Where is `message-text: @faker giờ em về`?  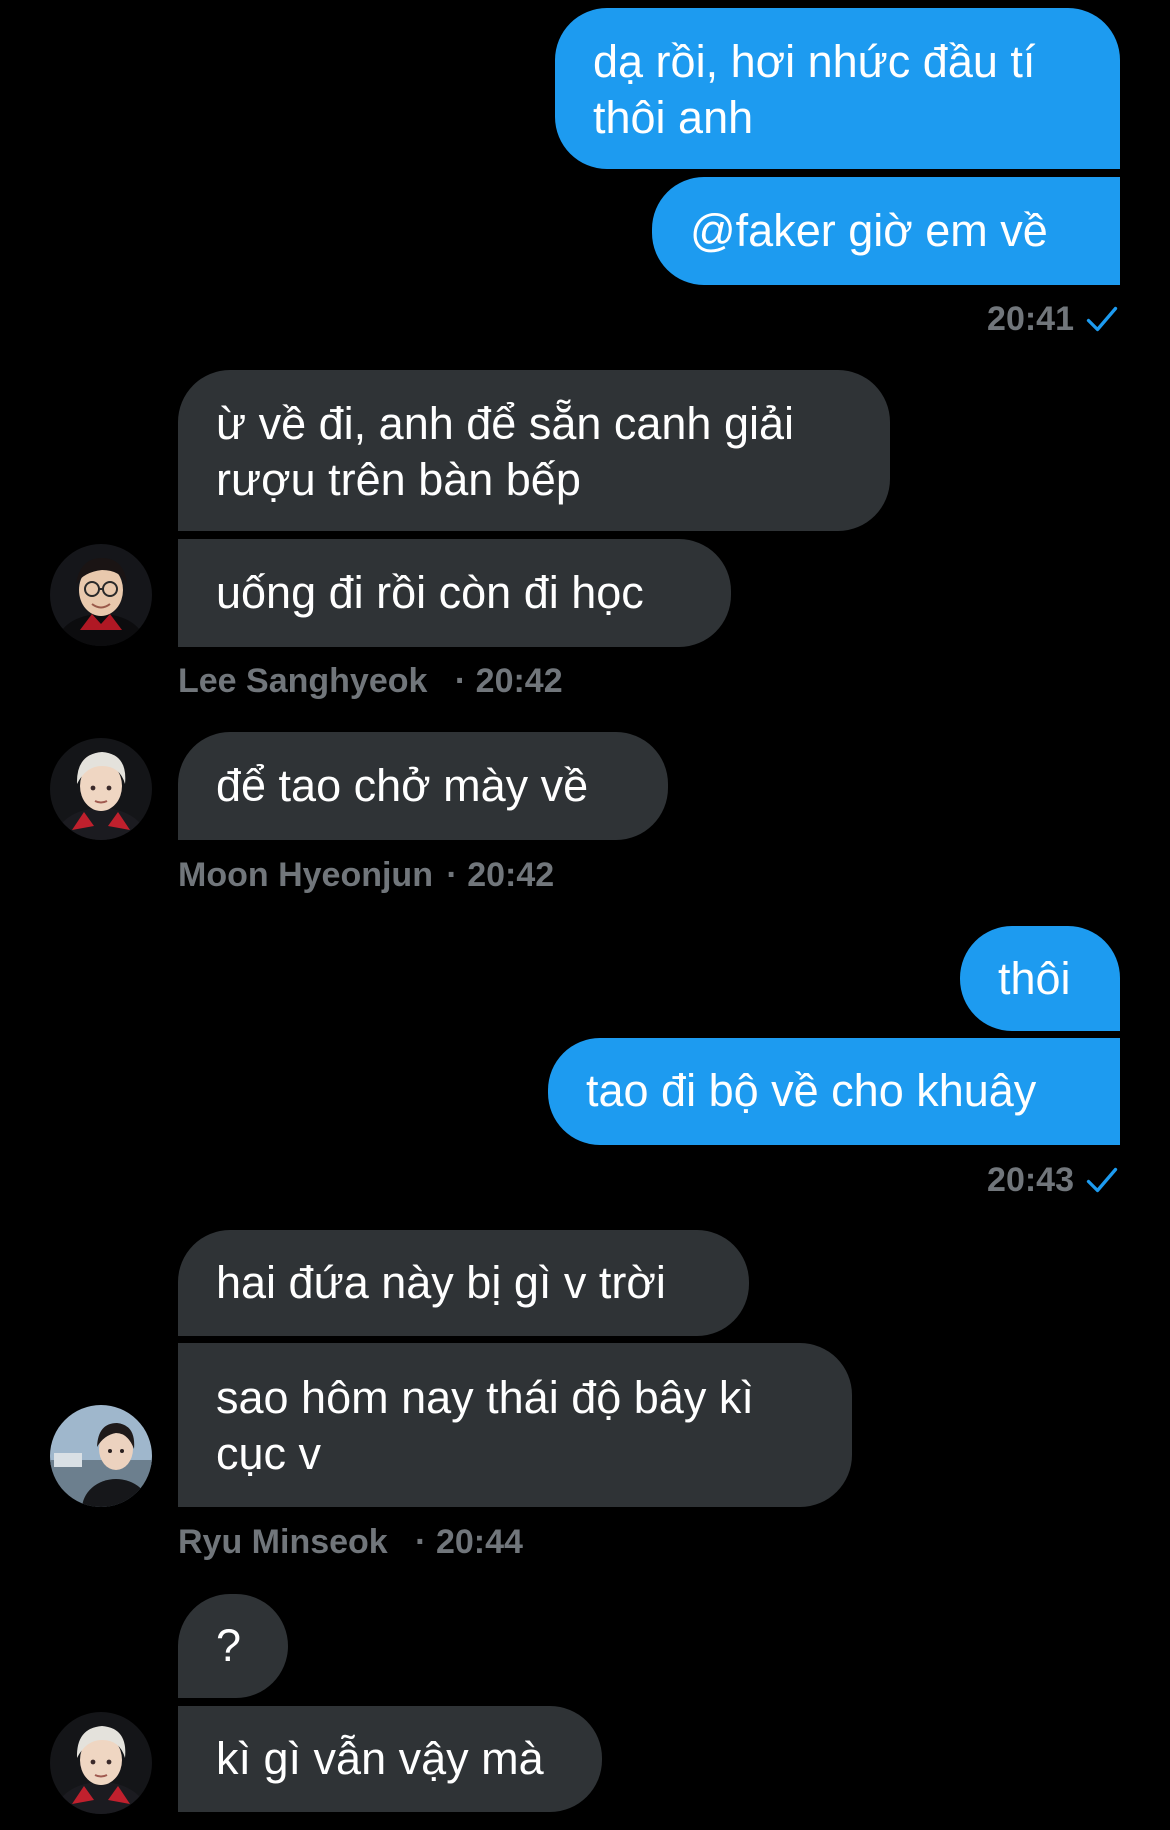 message-text: @faker giờ em về is located at coordinates (869, 230).